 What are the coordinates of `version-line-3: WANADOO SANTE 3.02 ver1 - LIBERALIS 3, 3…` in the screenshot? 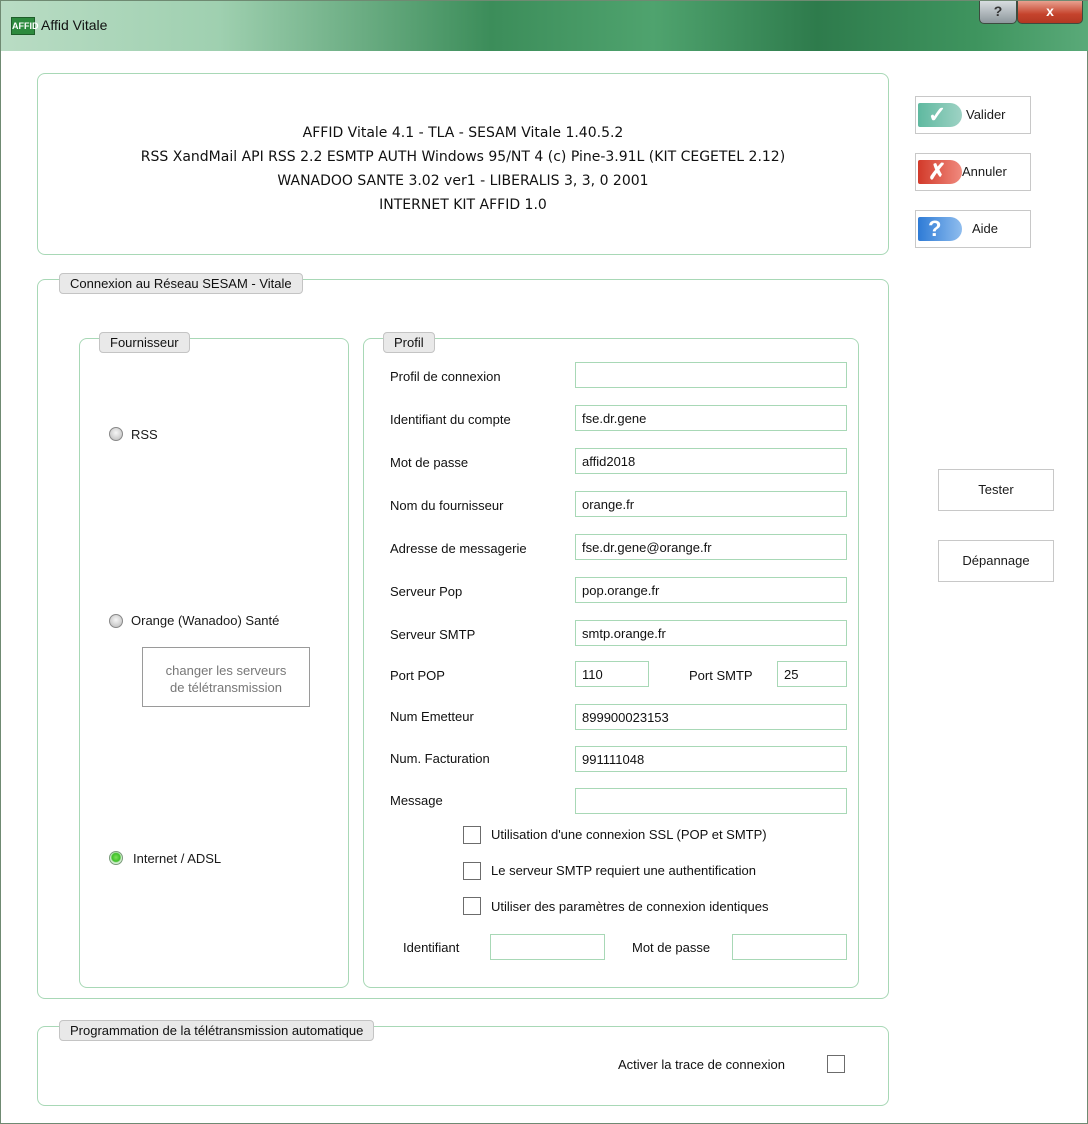 It's located at (463, 181).